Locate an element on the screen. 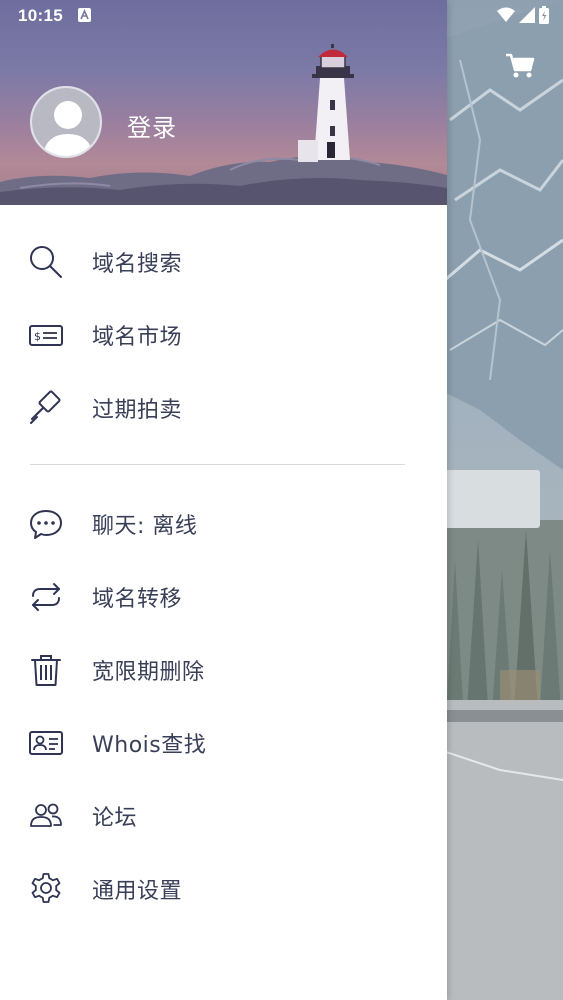 This screenshot has width=563, height=1000. menu-label: Whois查找 is located at coordinates (149, 745).